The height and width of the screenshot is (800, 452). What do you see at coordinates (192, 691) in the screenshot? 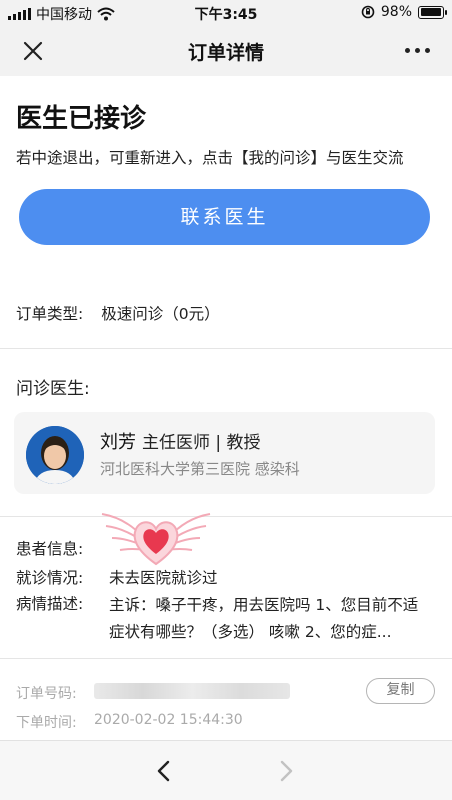
I see `order-number-redacted` at bounding box center [192, 691].